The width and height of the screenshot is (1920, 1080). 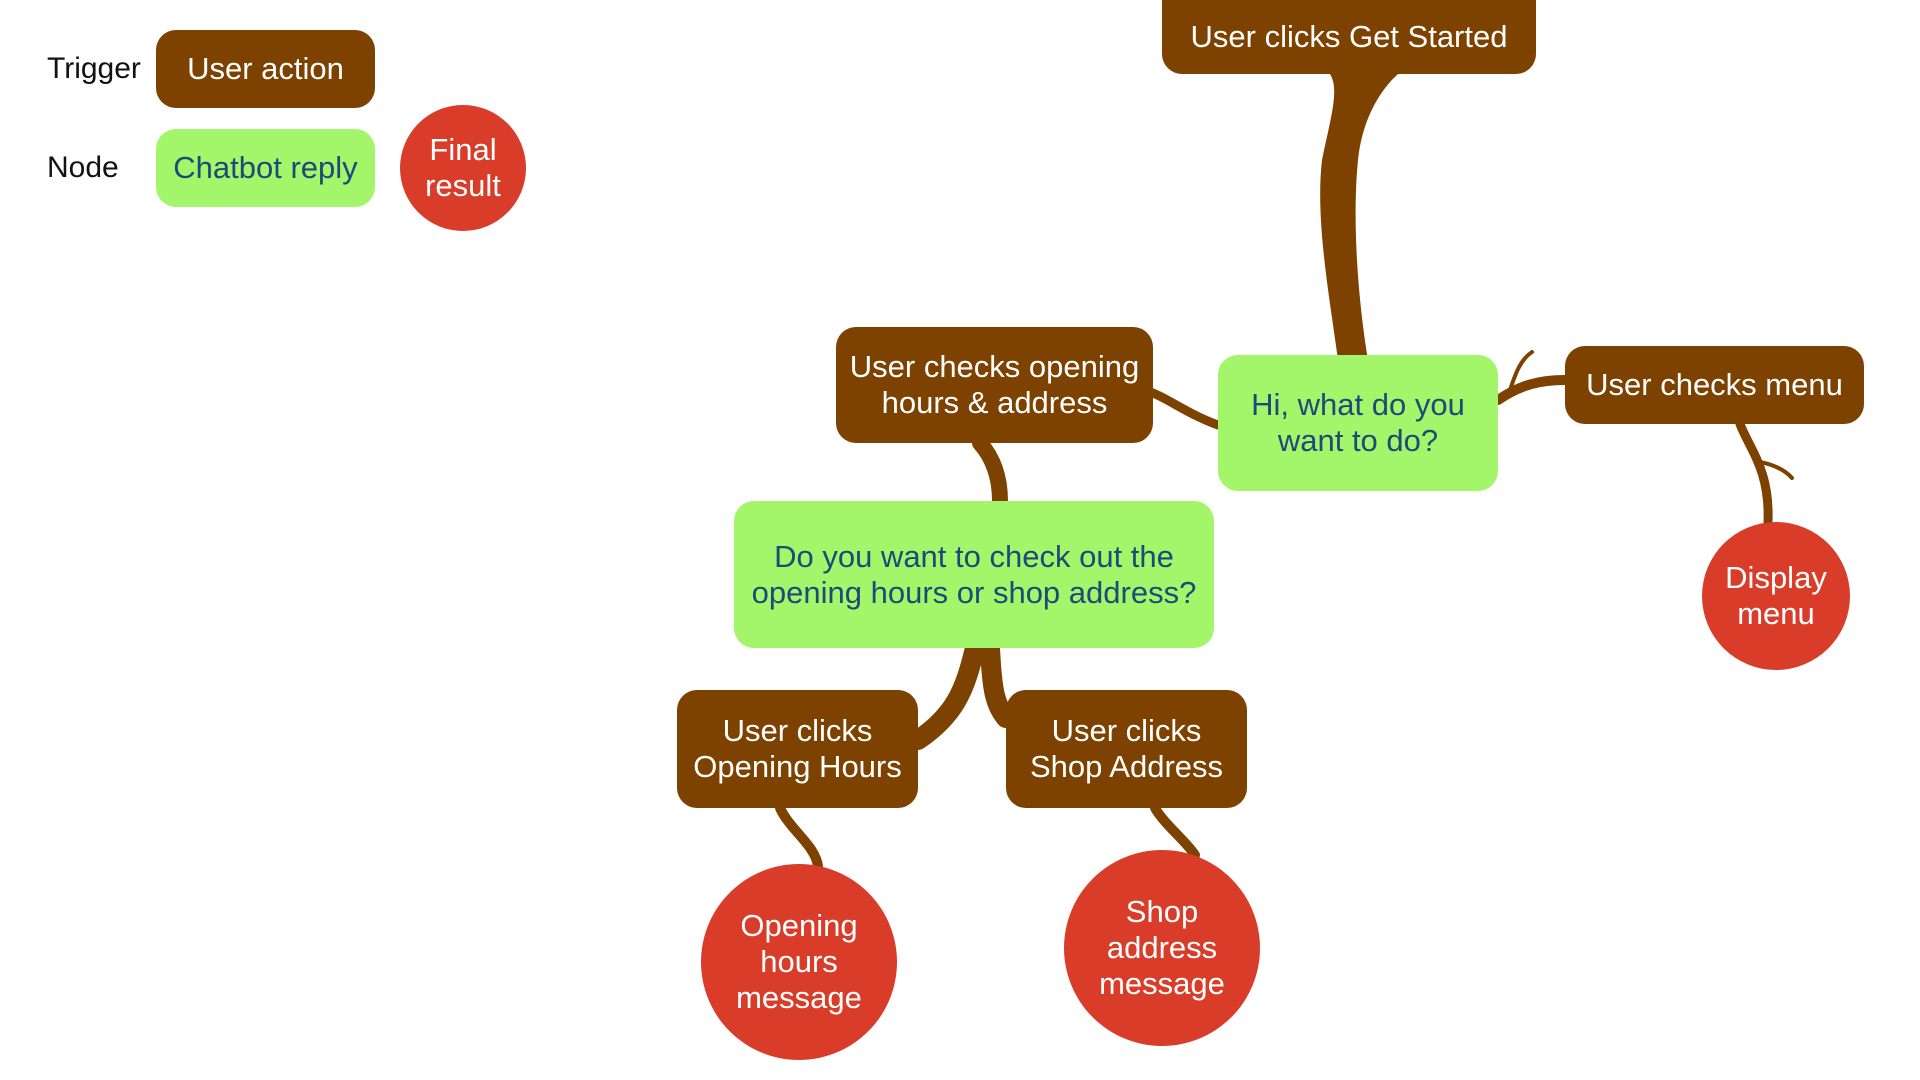 I want to click on branch-start-to-greeting, so click(x=1359, y=217).